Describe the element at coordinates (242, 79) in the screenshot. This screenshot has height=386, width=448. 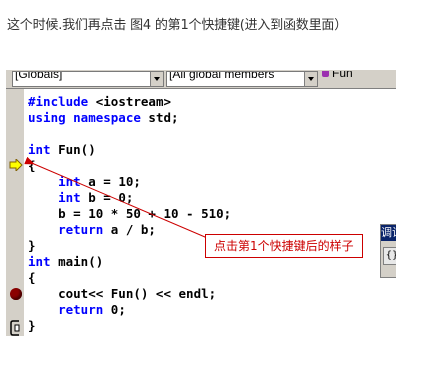
I see `members-combo: [All global members` at that location.